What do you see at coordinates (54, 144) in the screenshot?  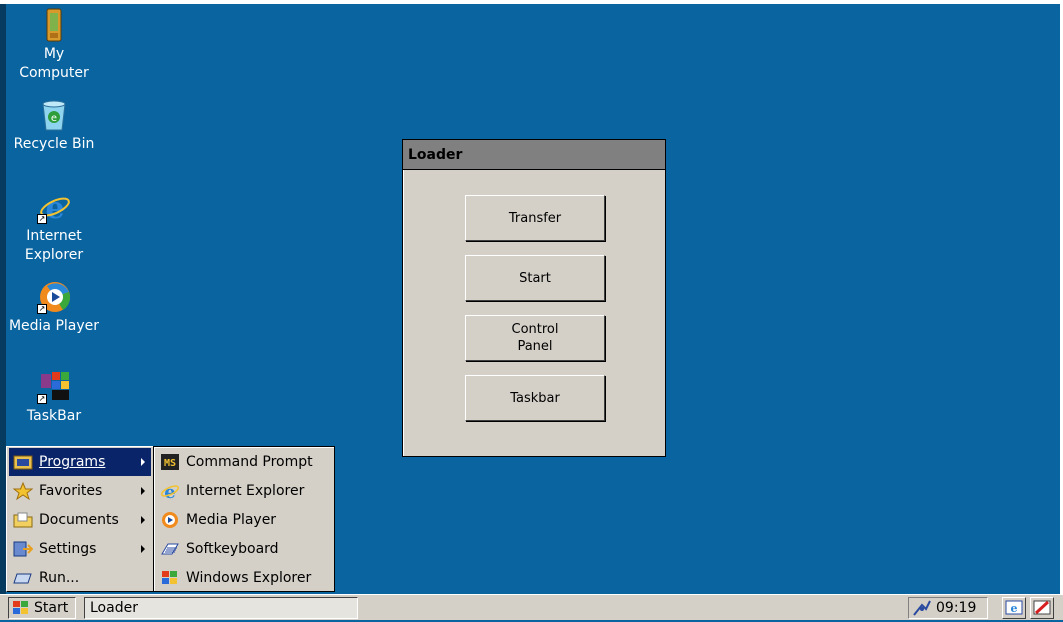 I see `desktop-icon-label: Recycle Bin` at bounding box center [54, 144].